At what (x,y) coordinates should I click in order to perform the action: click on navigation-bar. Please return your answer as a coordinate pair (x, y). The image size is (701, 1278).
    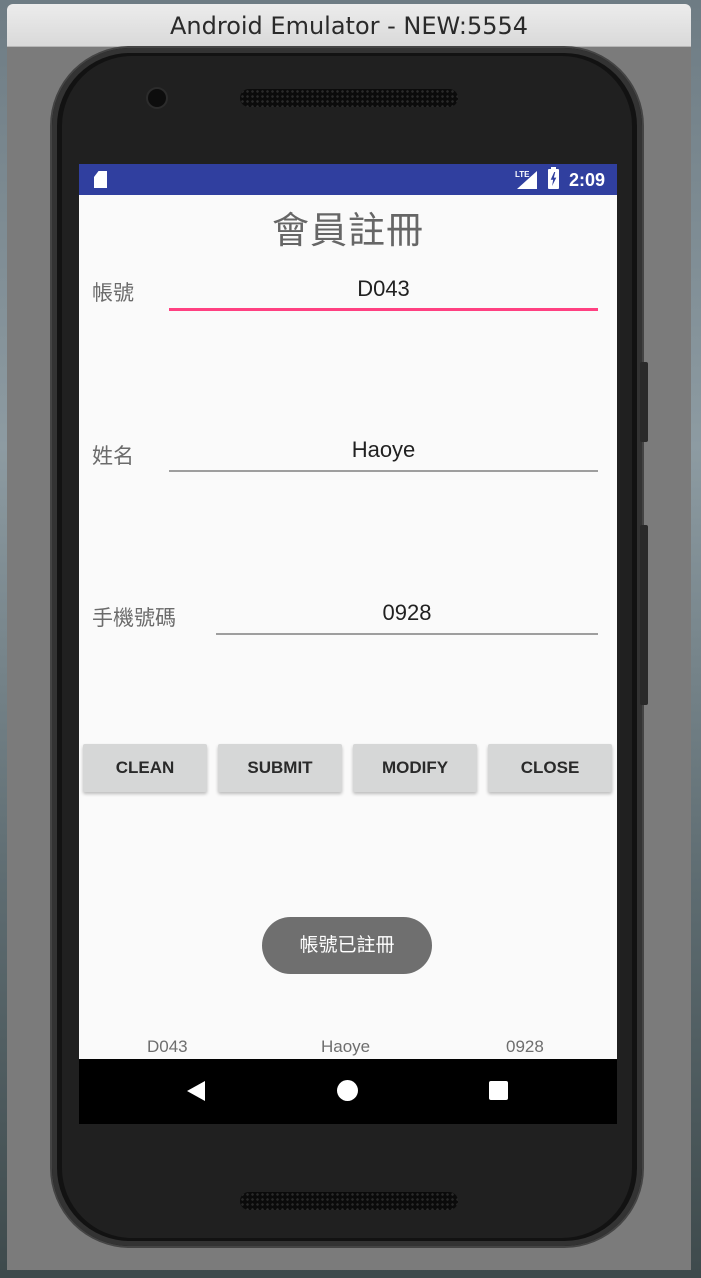
    Looking at the image, I should click on (348, 1091).